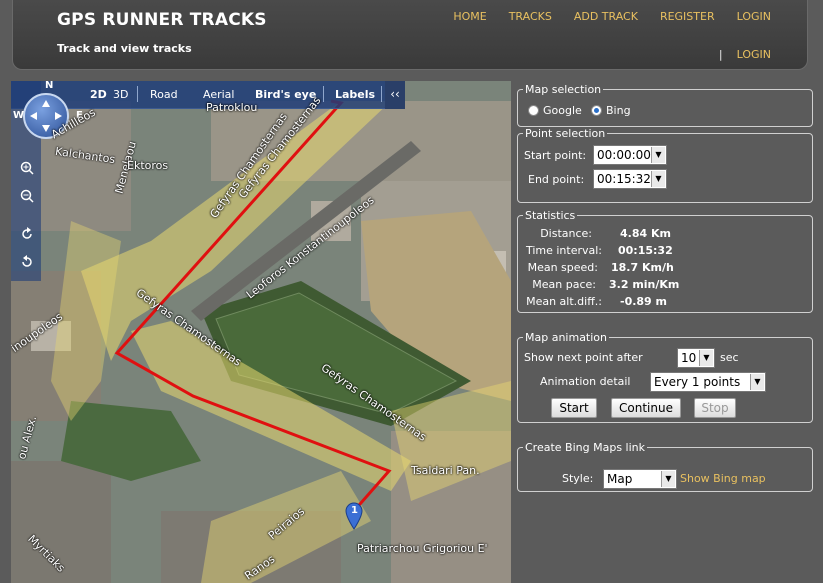 The height and width of the screenshot is (583, 823). What do you see at coordinates (645, 233) in the screenshot?
I see `stat-distance-value: 4.84 Km` at bounding box center [645, 233].